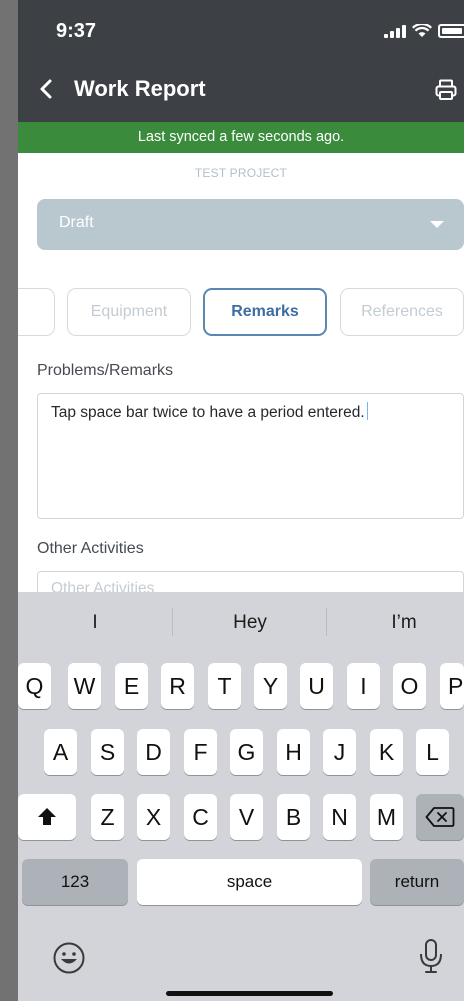  I want to click on numbers-key: 123, so click(75, 882).